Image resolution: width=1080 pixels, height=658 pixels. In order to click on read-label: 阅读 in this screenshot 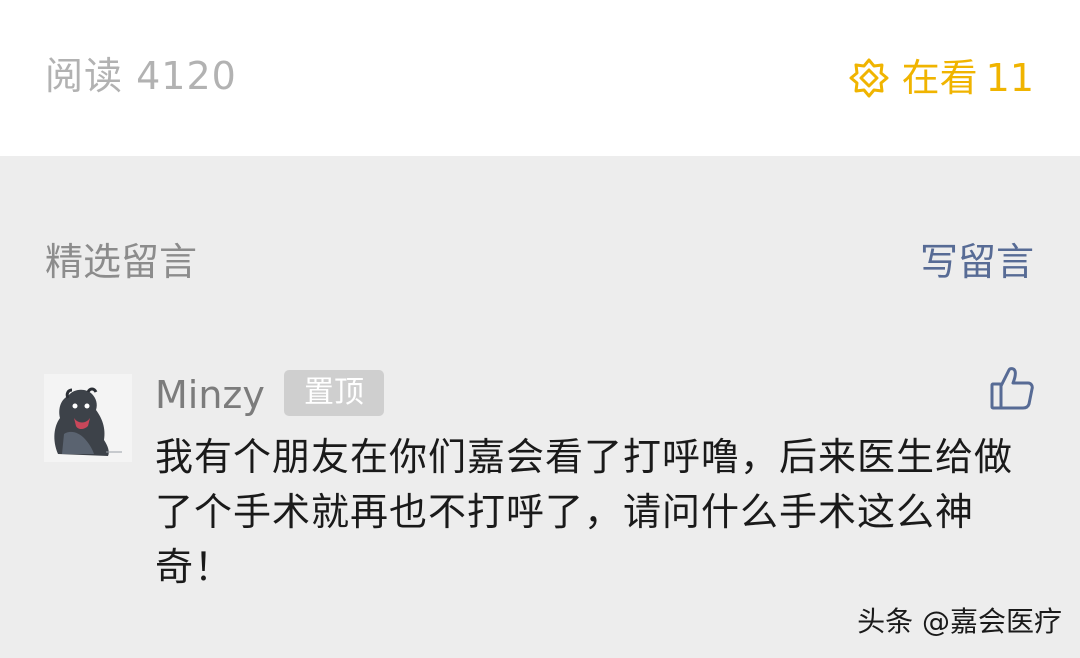, I will do `click(84, 76)`.